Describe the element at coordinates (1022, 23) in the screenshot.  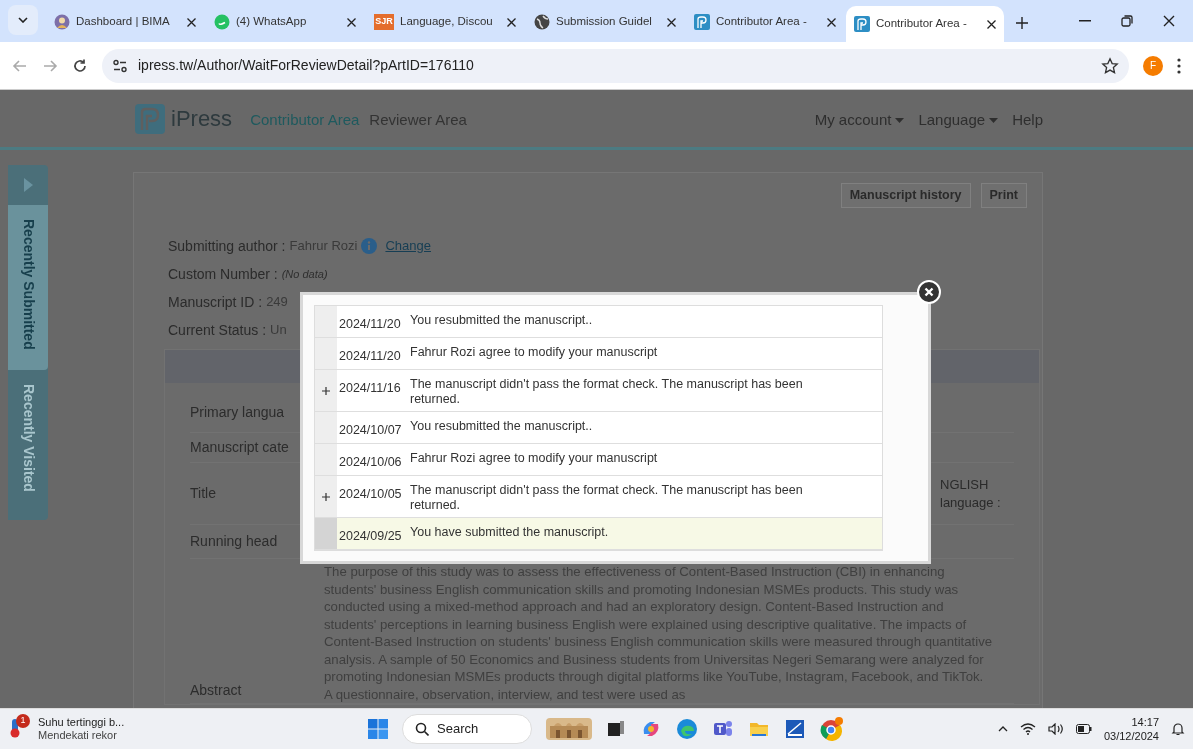
I see `new-tab-icon` at that location.